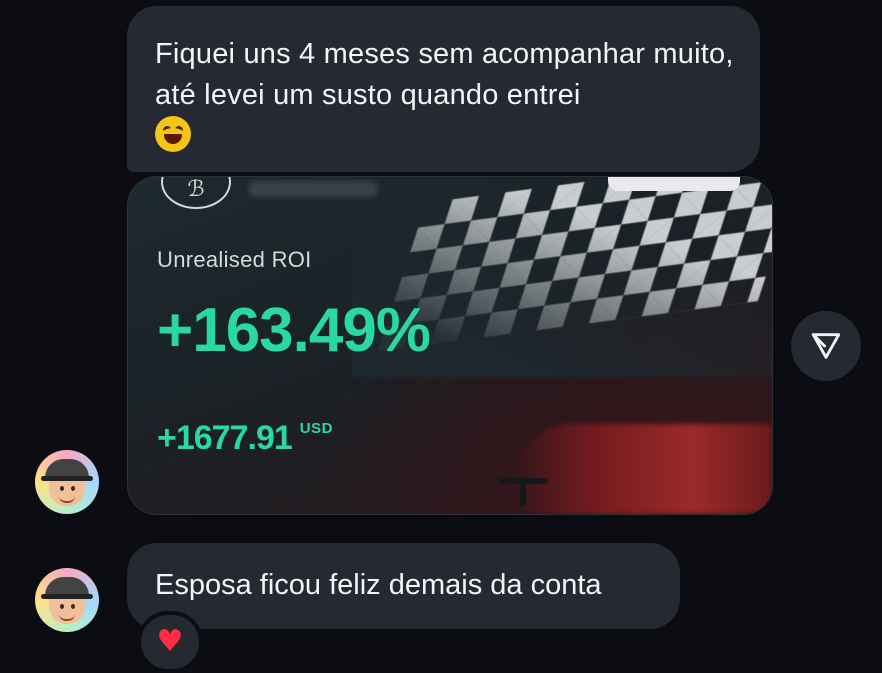 This screenshot has width=882, height=673. I want to click on usd-unit: USD, so click(316, 428).